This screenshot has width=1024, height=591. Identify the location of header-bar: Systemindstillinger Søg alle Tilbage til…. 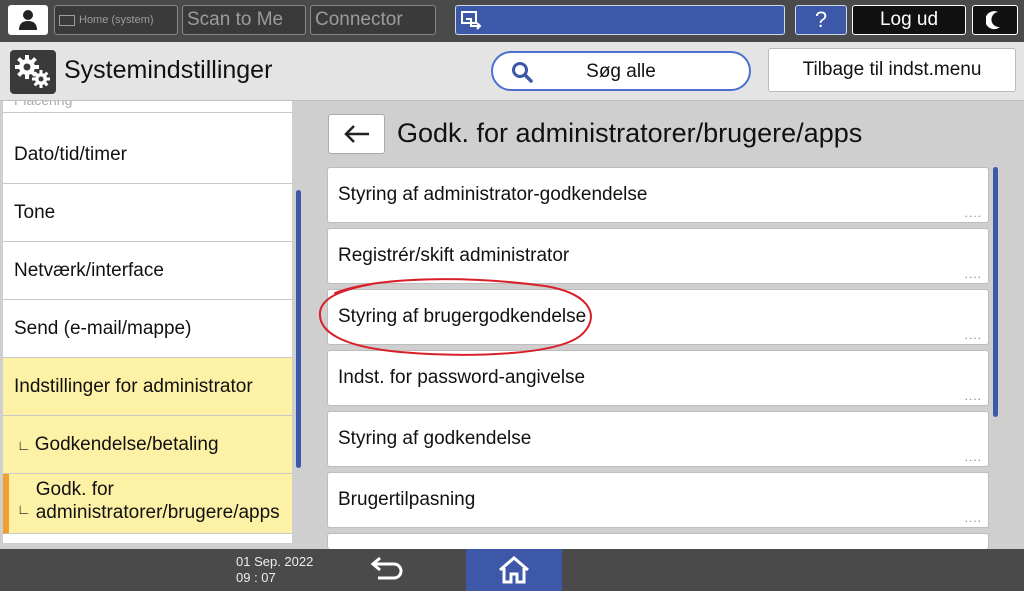
(512, 71).